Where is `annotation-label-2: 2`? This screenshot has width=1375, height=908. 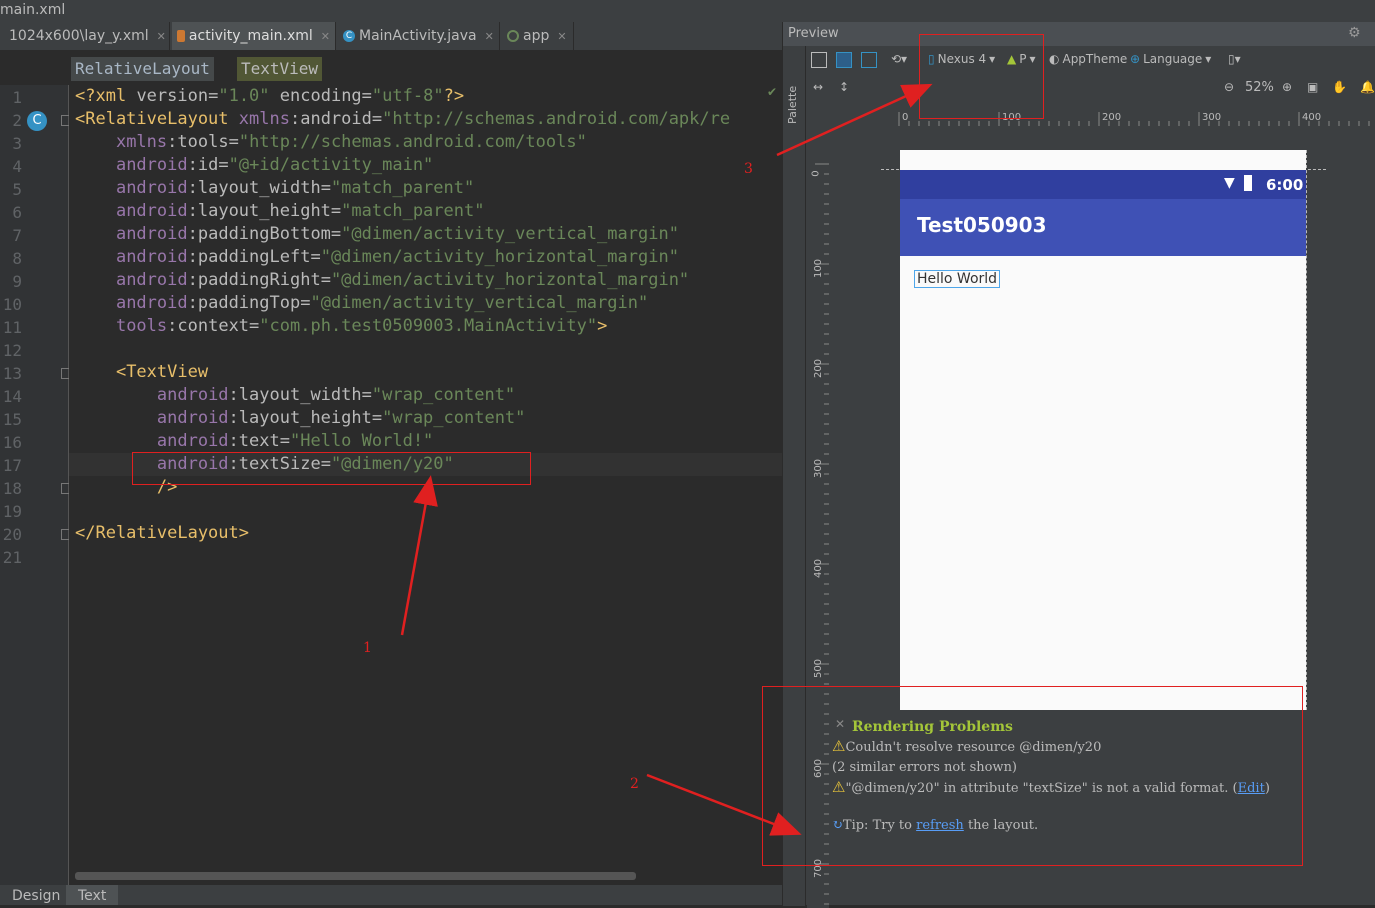
annotation-label-2: 2 is located at coordinates (634, 784).